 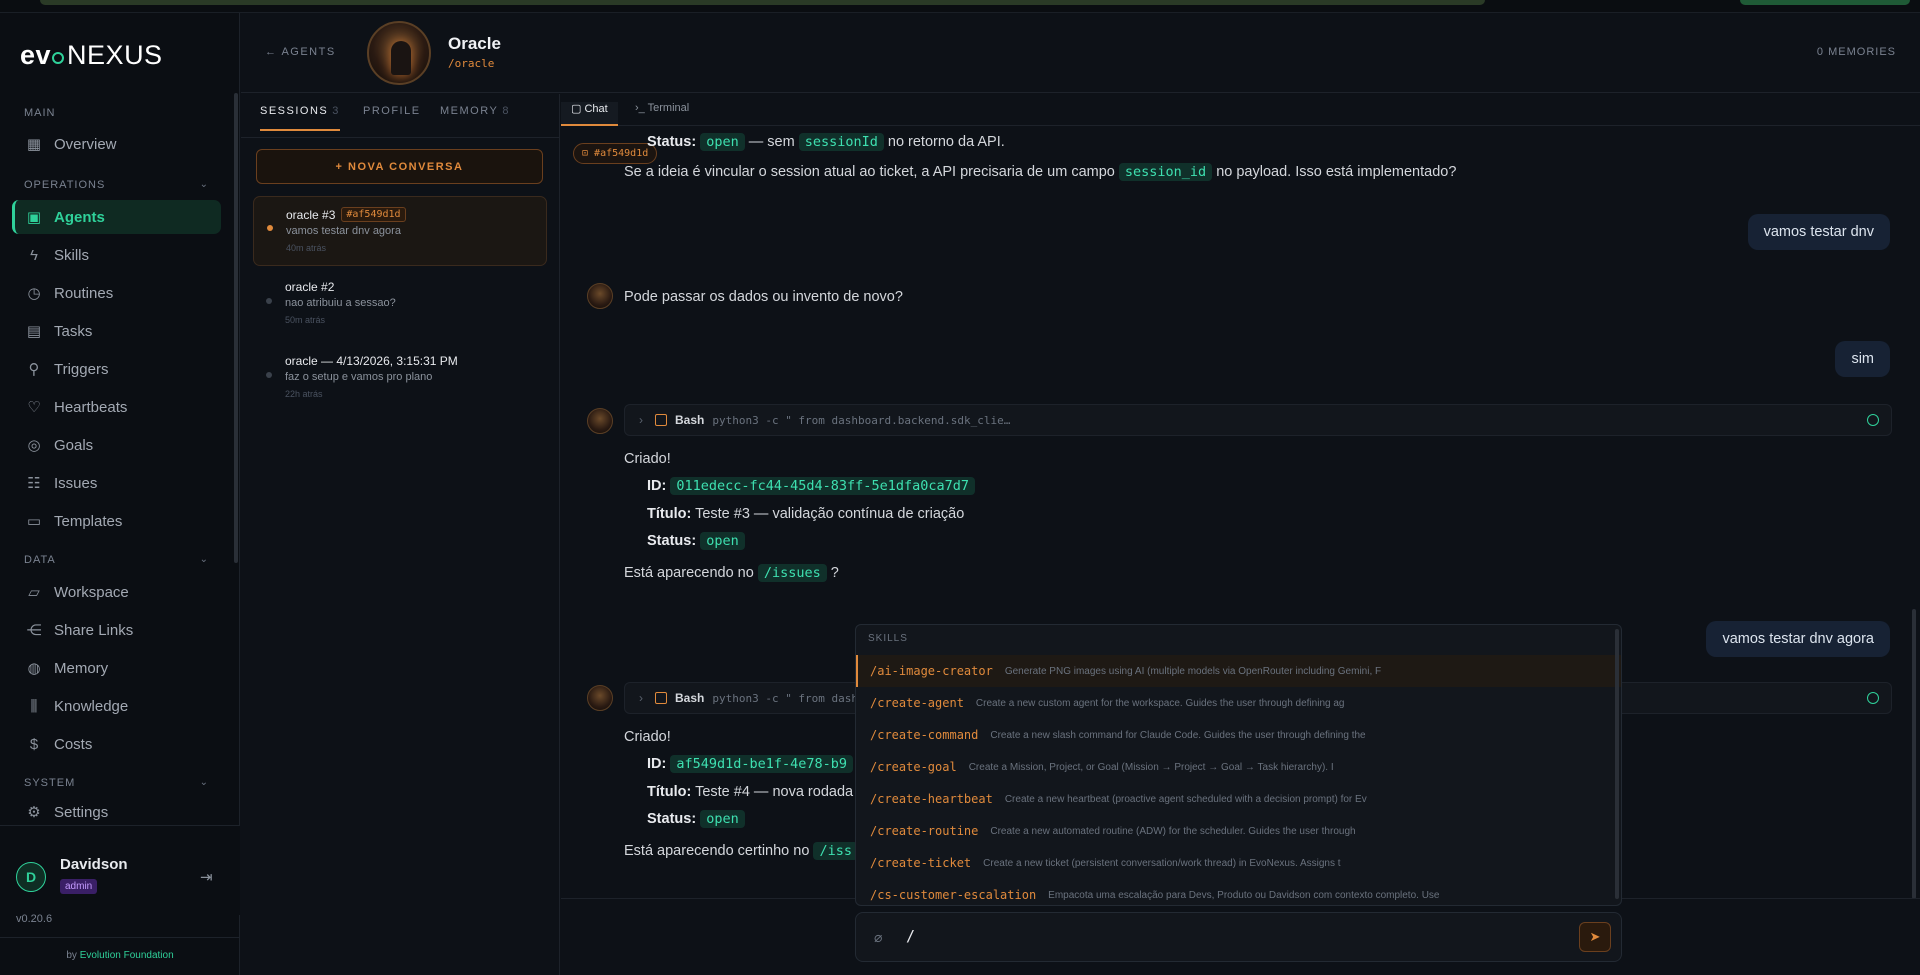 What do you see at coordinates (300, 52) in the screenshot?
I see `back-to-agents-link: ← AGENTS` at bounding box center [300, 52].